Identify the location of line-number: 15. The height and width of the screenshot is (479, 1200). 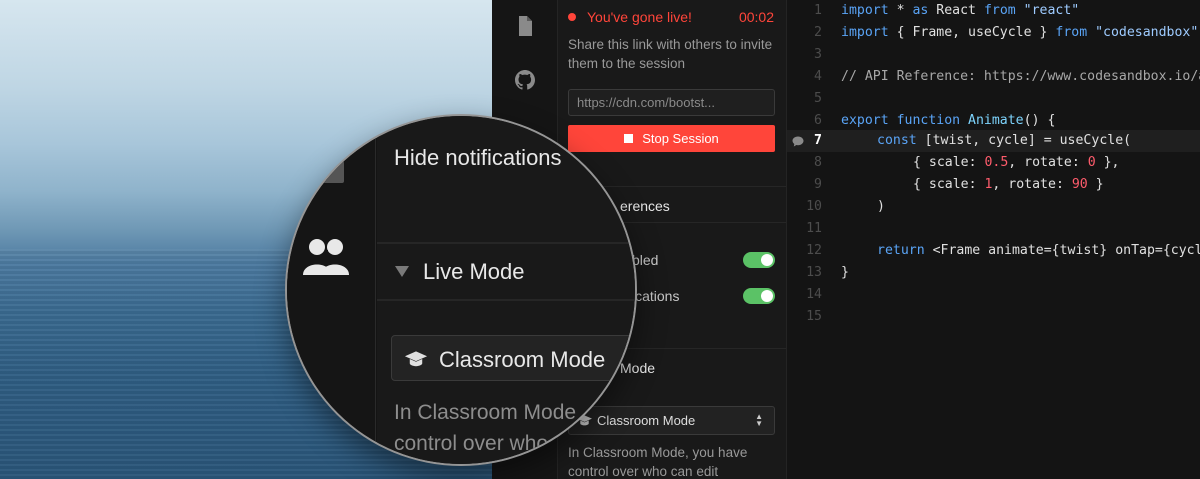
(814, 316).